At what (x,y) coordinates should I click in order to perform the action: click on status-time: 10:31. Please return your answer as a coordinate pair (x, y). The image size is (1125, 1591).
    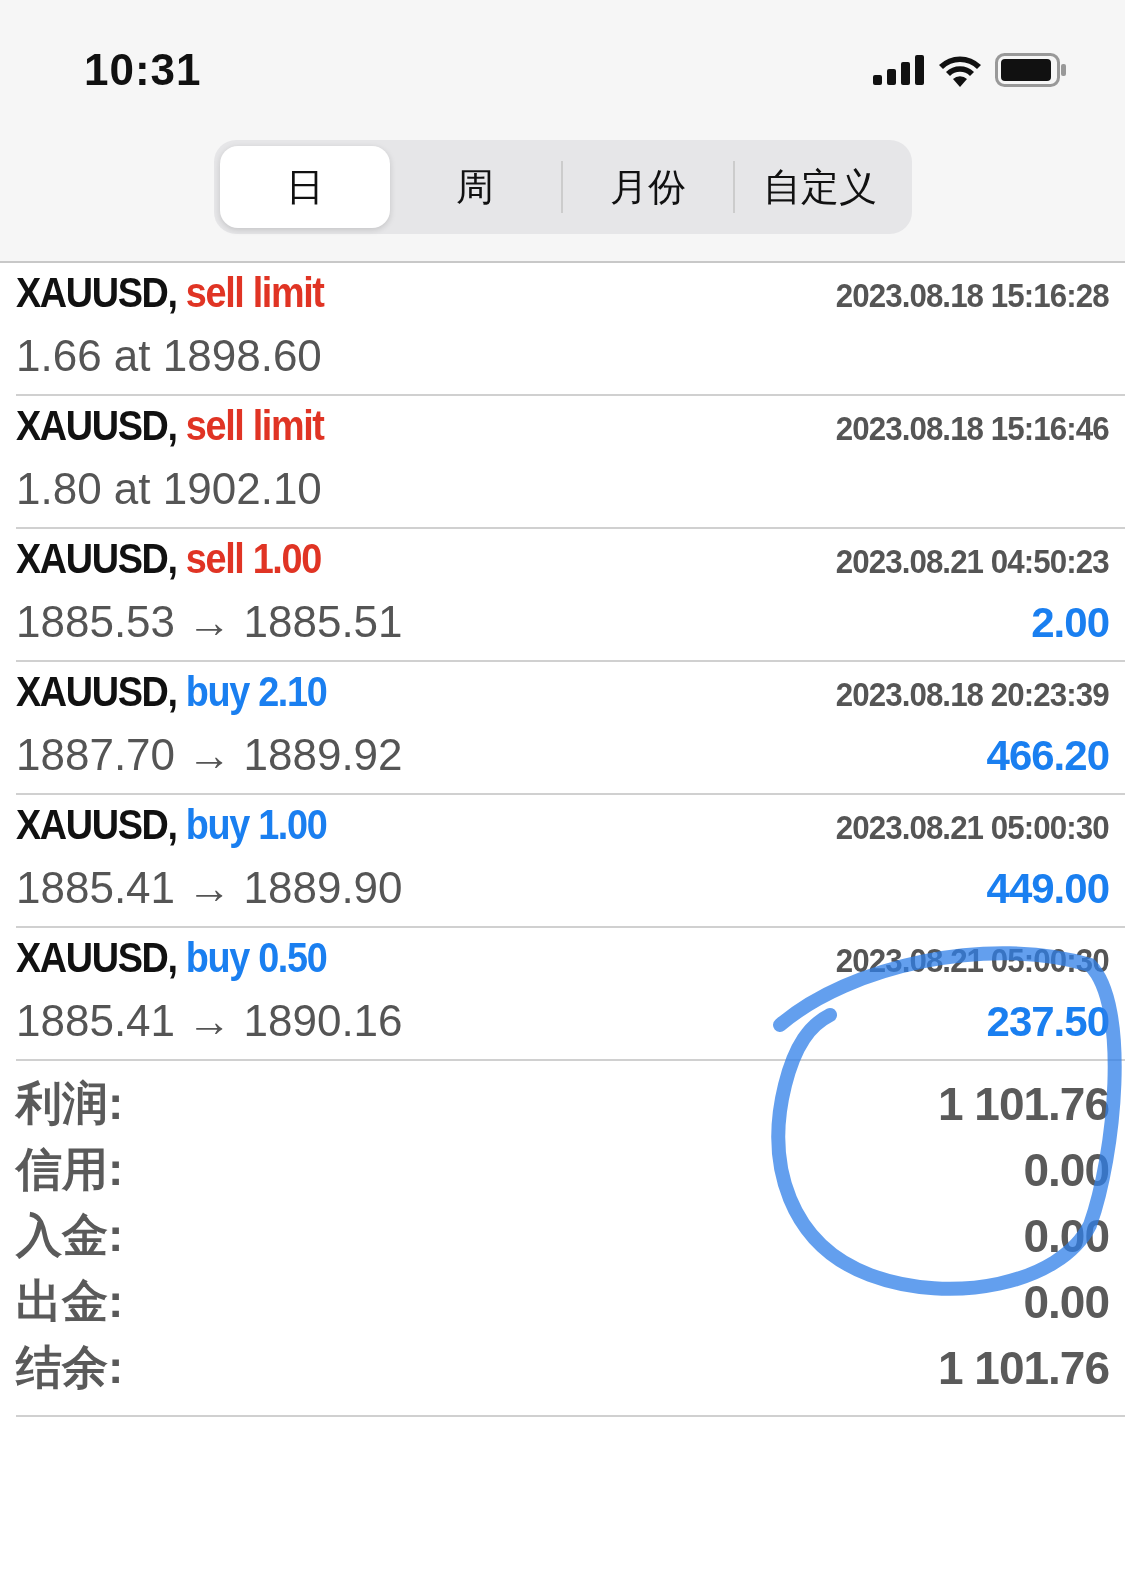
    Looking at the image, I should click on (143, 70).